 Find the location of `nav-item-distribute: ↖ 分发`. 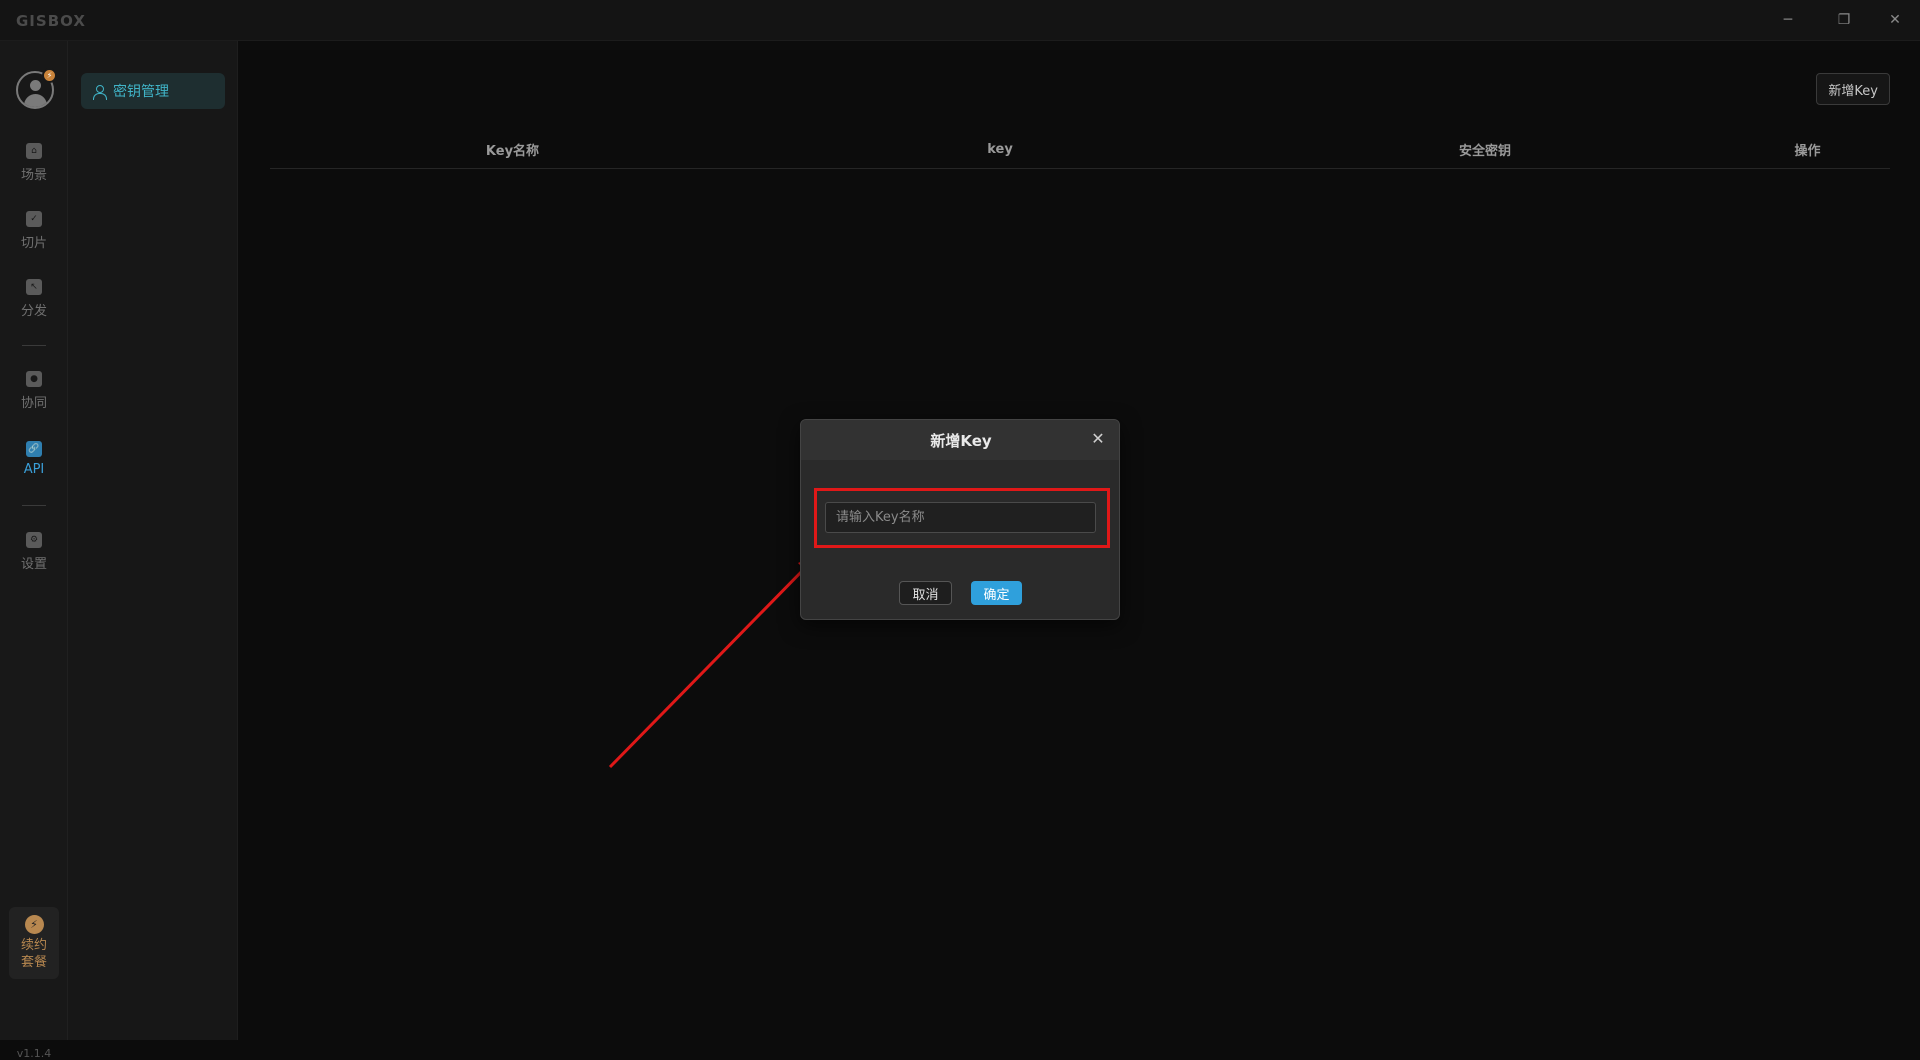

nav-item-distribute: ↖ 分发 is located at coordinates (34, 299).